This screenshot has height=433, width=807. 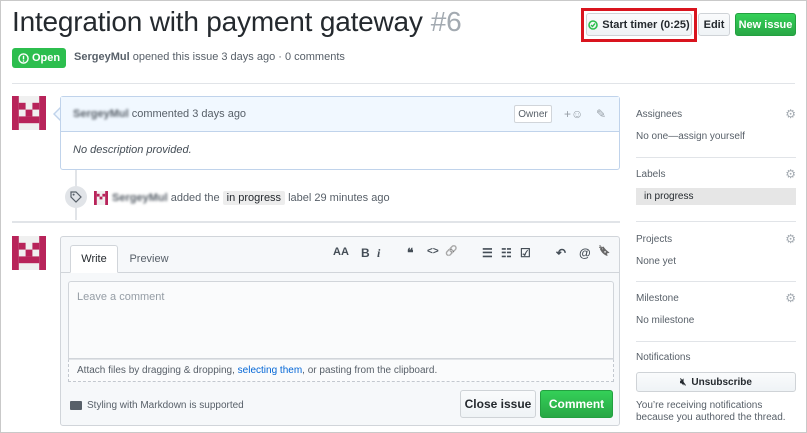 I want to click on markdown-note: Styling with Markdown is supported, so click(x=157, y=405).